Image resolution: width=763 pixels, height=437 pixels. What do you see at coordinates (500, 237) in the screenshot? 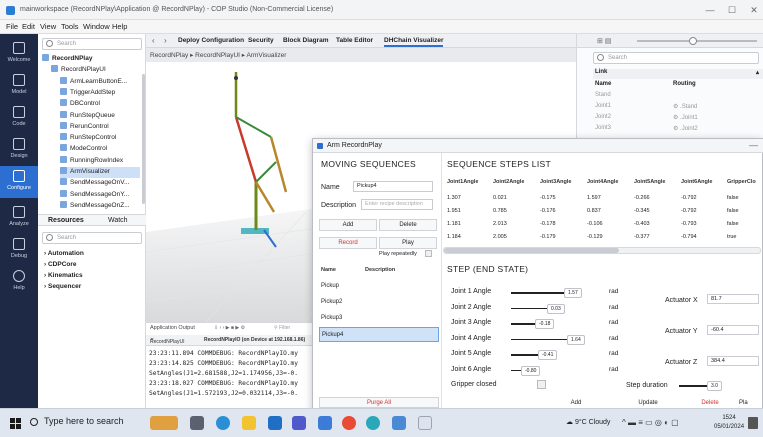
I see `steps-cell: 2.005` at bounding box center [500, 237].